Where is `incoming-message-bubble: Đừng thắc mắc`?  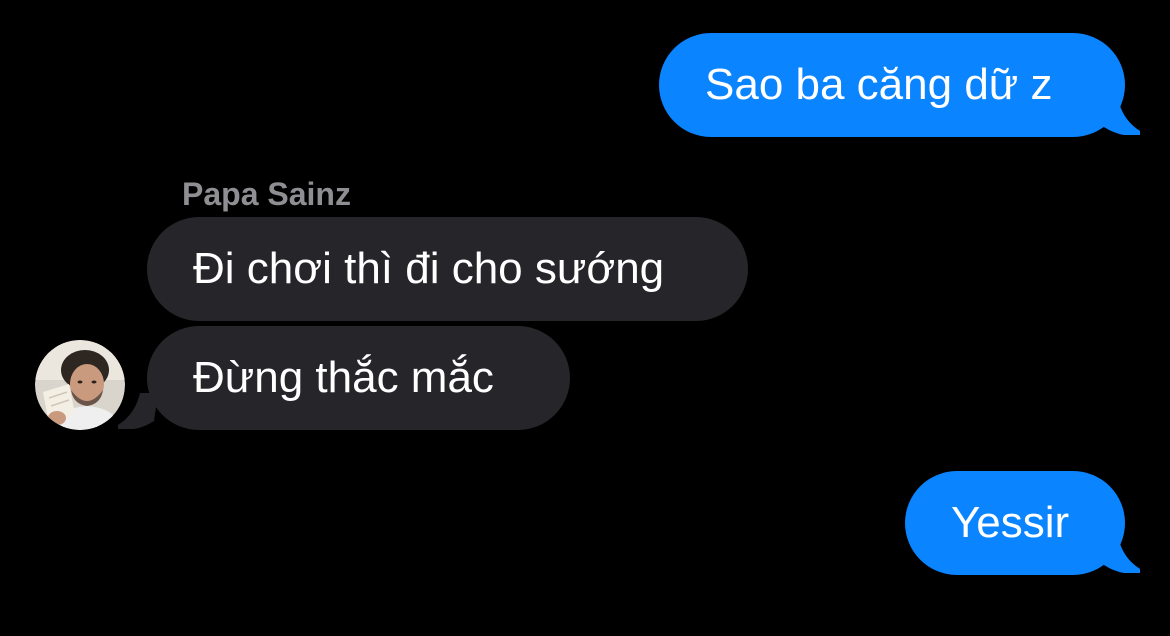
incoming-message-bubble: Đừng thắc mắc is located at coordinates (358, 378).